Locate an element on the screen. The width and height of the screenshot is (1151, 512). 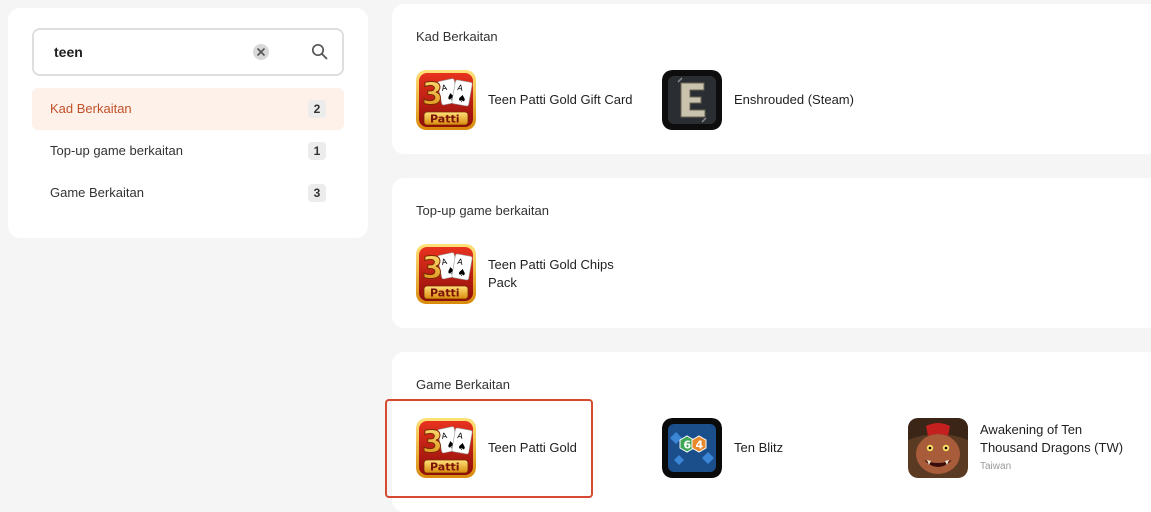
filter-item-kad-berkaitan: Kad Berkaitan 2 is located at coordinates (188, 109).